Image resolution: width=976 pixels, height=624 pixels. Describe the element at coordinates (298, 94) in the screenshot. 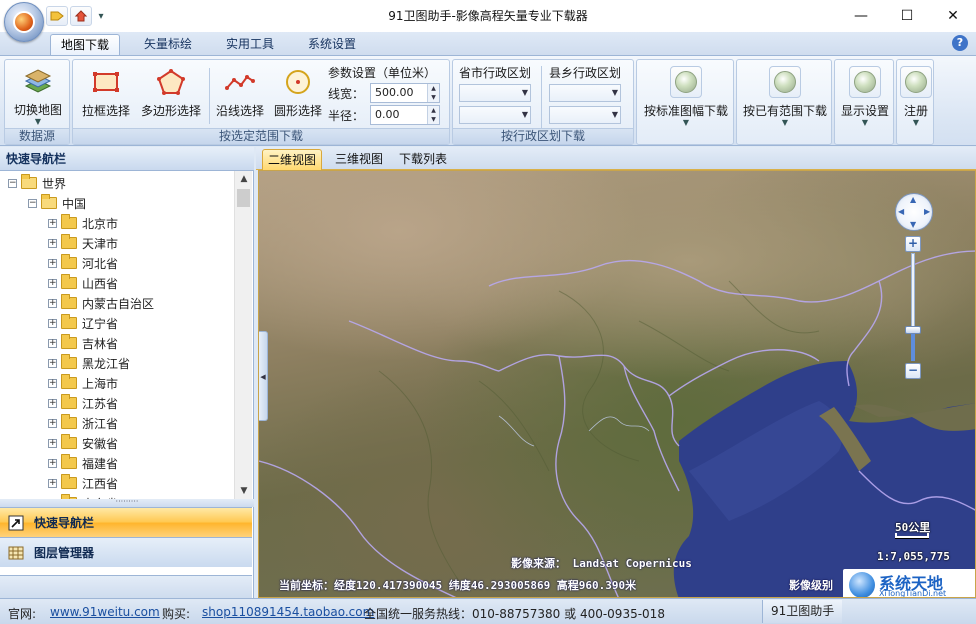

I see `circle-select-button: 圆形选择` at that location.